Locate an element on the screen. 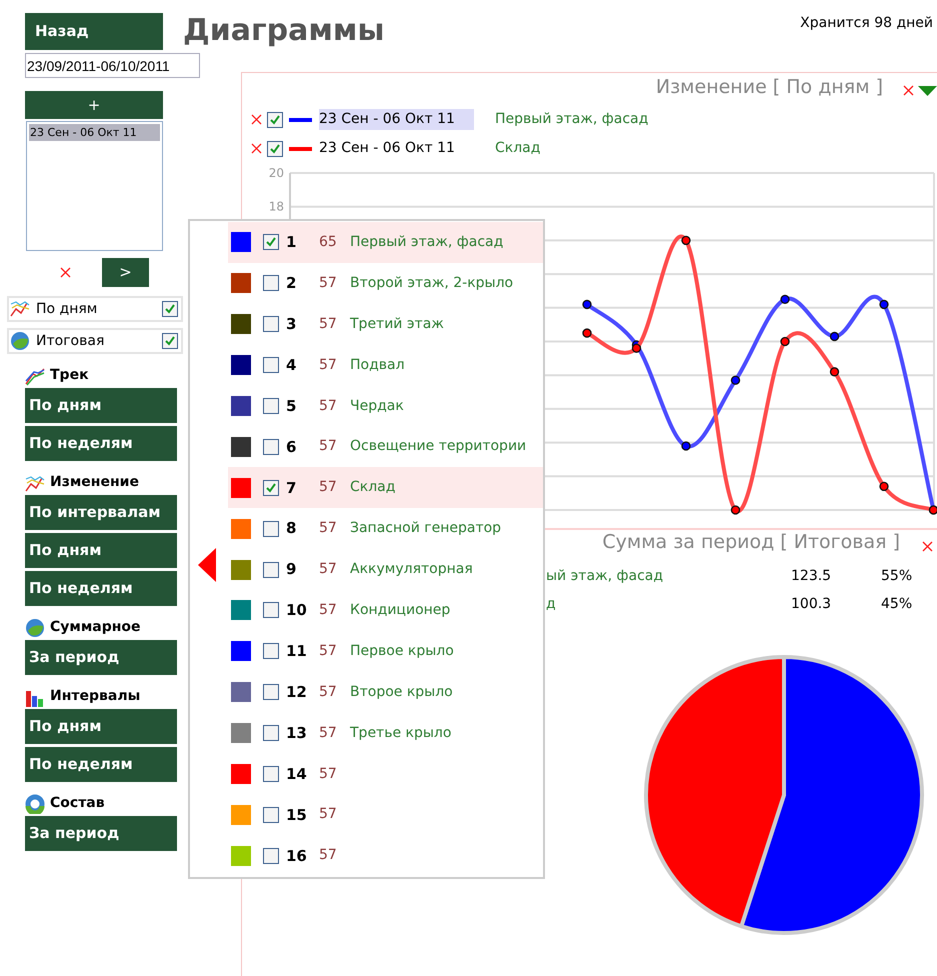 The image size is (937, 976). item-number: 10 is located at coordinates (297, 611).